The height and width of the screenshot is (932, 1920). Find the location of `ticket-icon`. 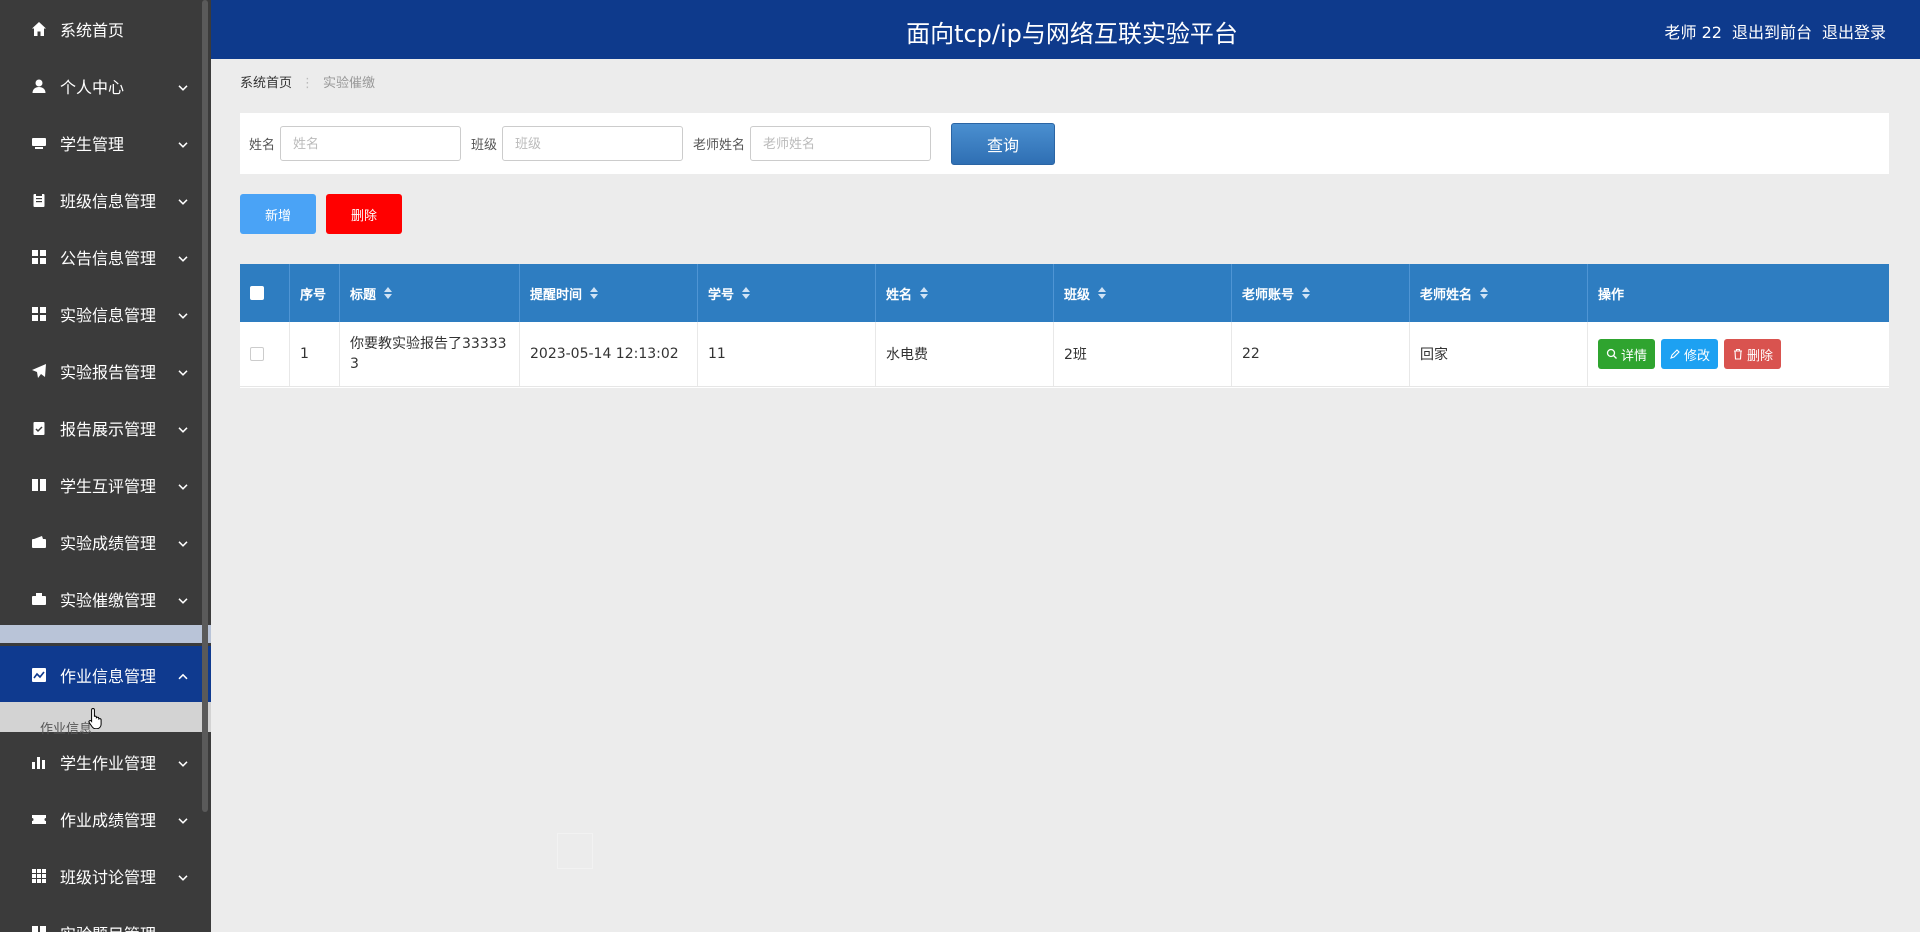

ticket-icon is located at coordinates (39, 819).